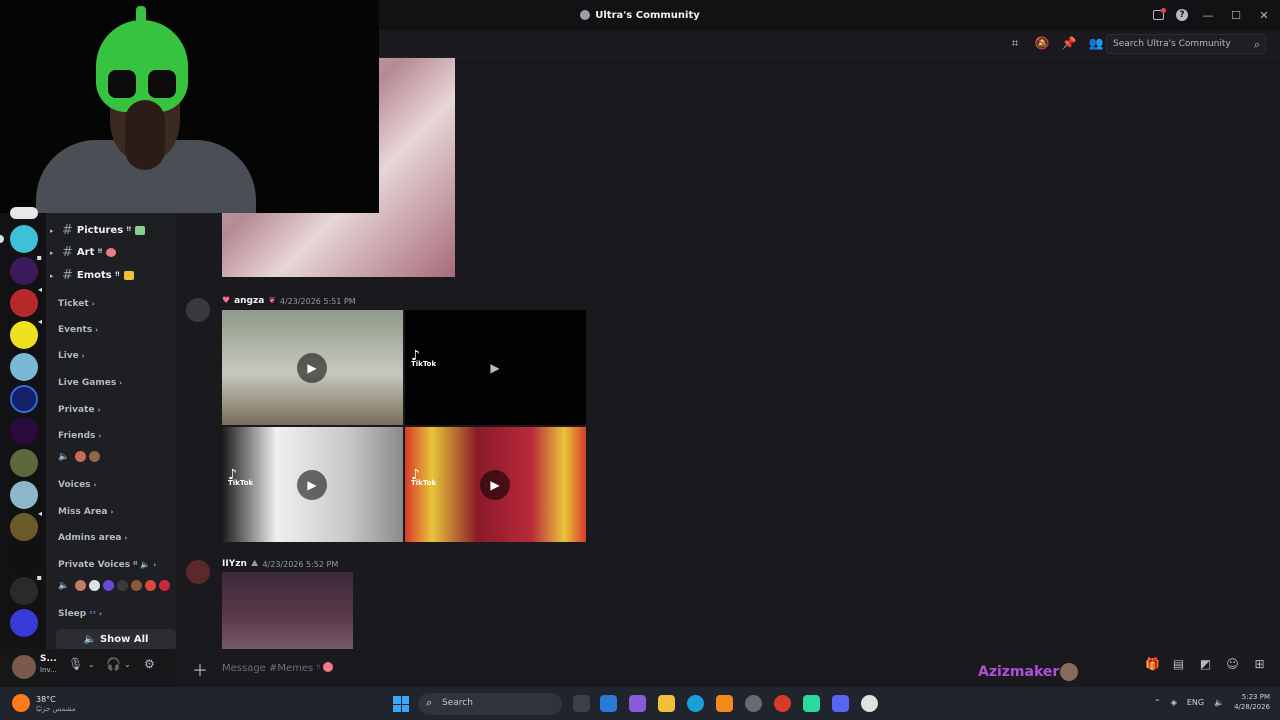 The width and height of the screenshot is (1280, 720). What do you see at coordinates (666, 703) in the screenshot?
I see `file-explorer-icon` at bounding box center [666, 703].